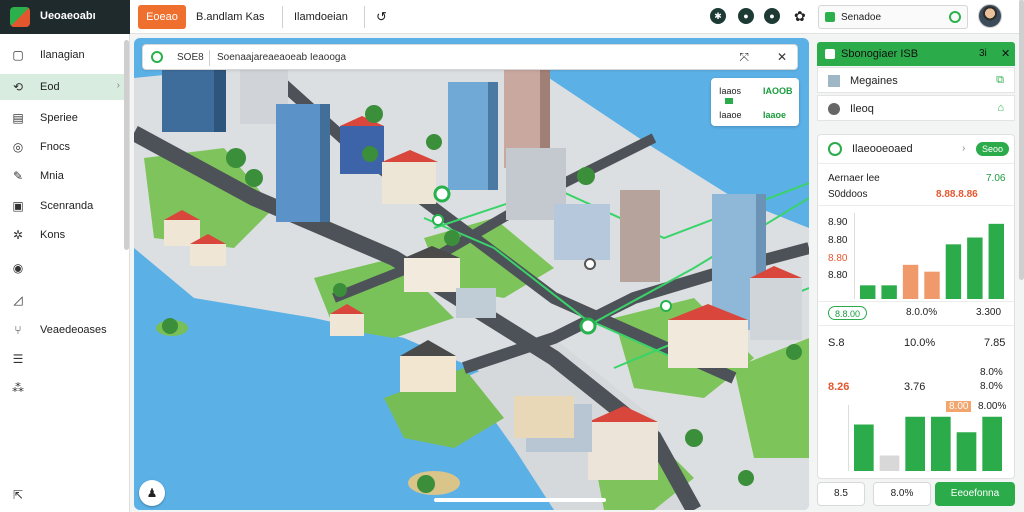 The image size is (1024, 512). I want to click on list-icon: ☰, so click(18, 359).